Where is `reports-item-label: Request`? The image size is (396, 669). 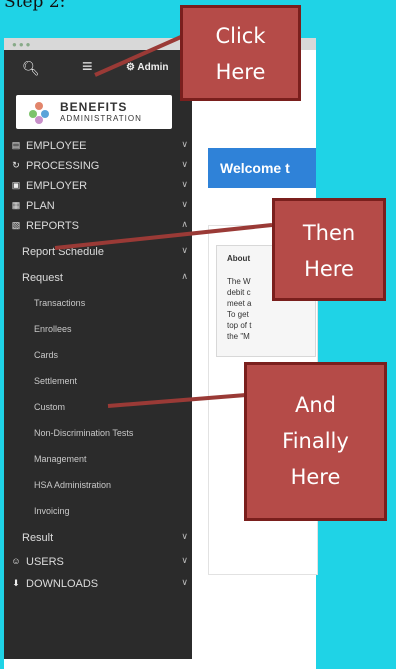
reports-item-label: Request is located at coordinates (42, 278).